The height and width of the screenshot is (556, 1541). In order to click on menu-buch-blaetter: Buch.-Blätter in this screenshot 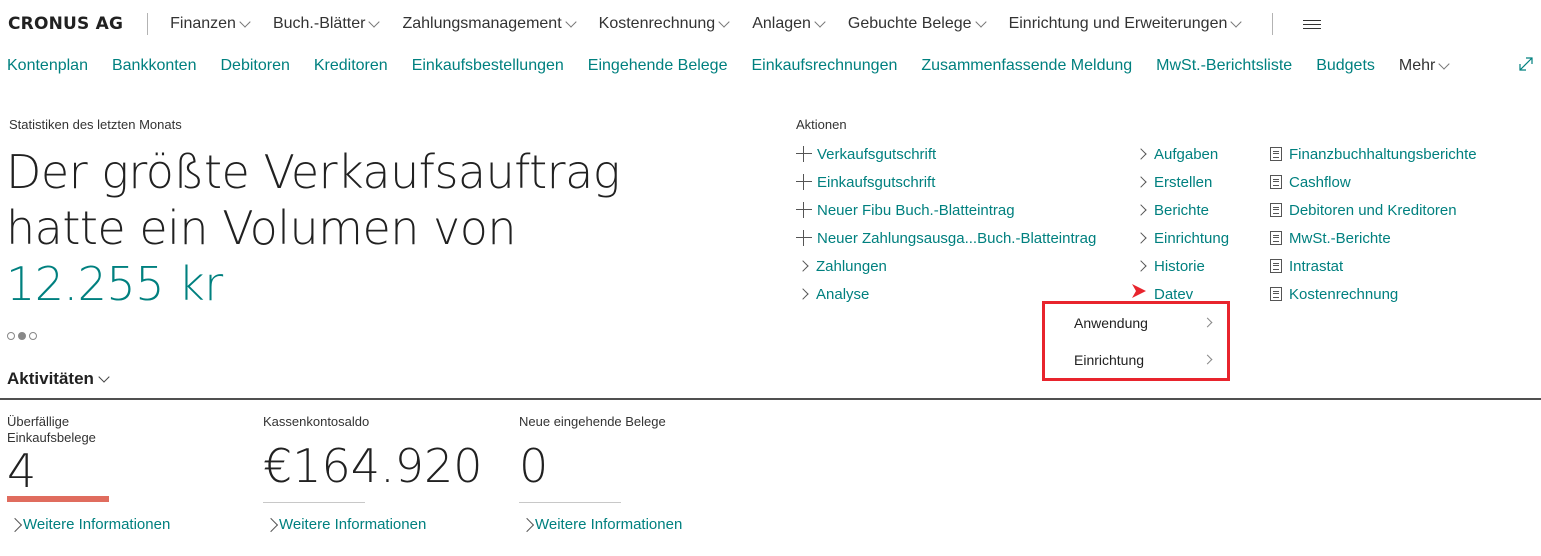, I will do `click(327, 24)`.